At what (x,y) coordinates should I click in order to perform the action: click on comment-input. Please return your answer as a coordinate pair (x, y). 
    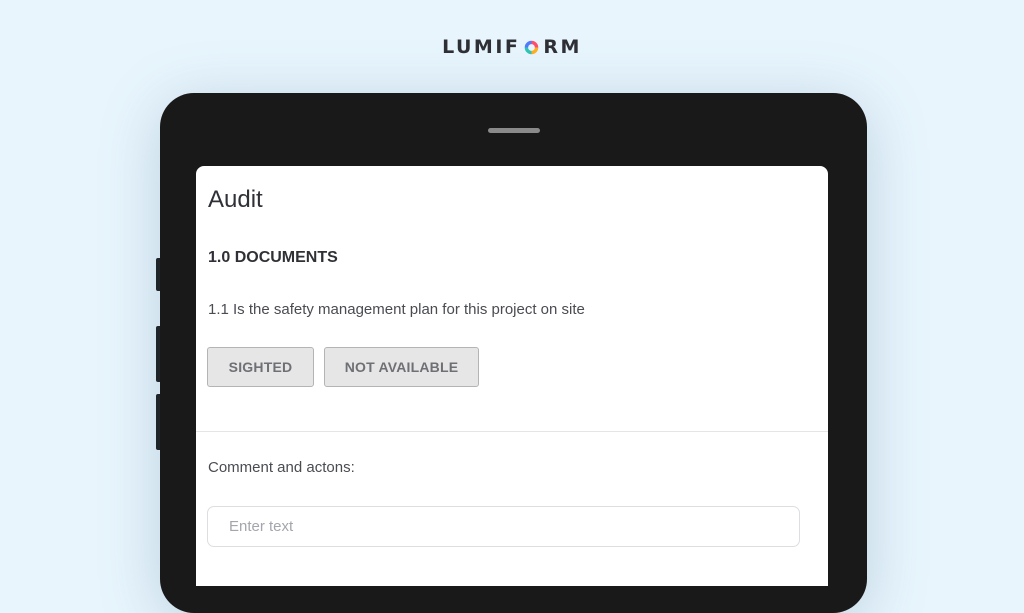
    Looking at the image, I should click on (503, 526).